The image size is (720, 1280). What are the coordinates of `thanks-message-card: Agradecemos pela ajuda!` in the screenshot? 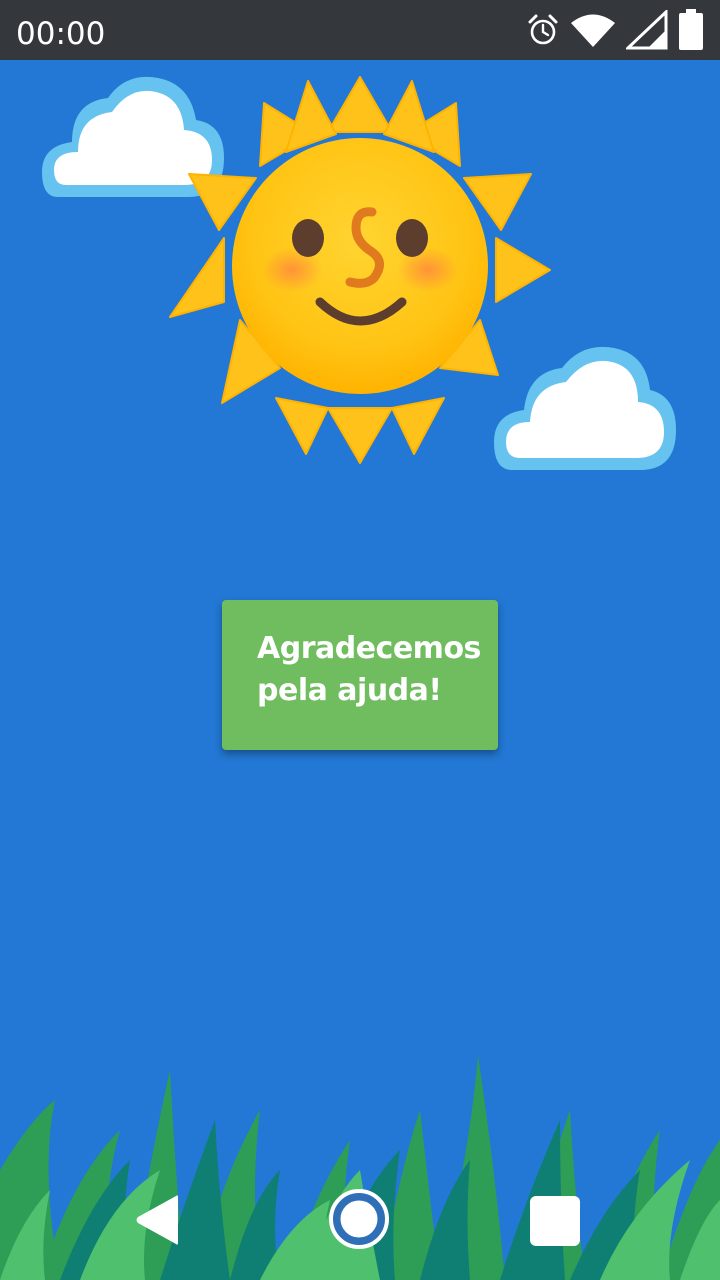 It's located at (360, 675).